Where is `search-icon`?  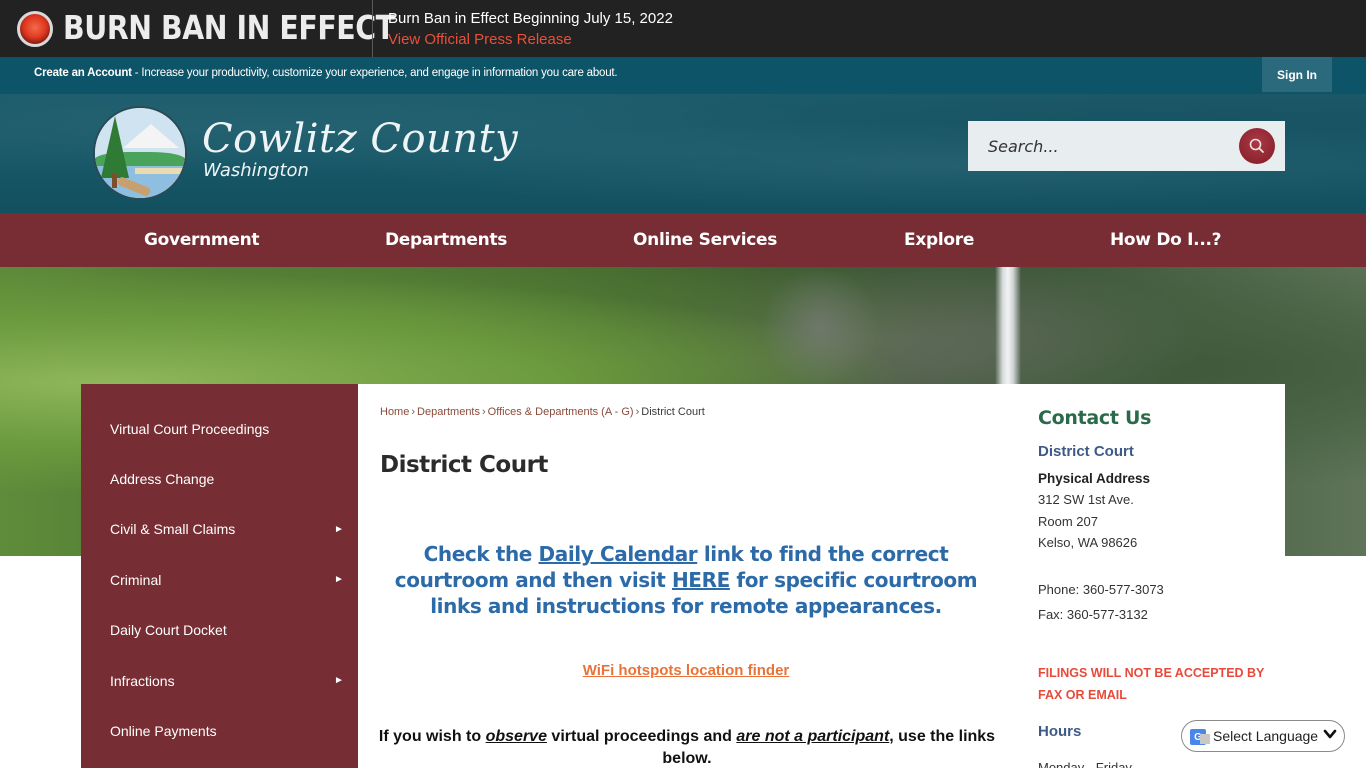 search-icon is located at coordinates (1256, 145).